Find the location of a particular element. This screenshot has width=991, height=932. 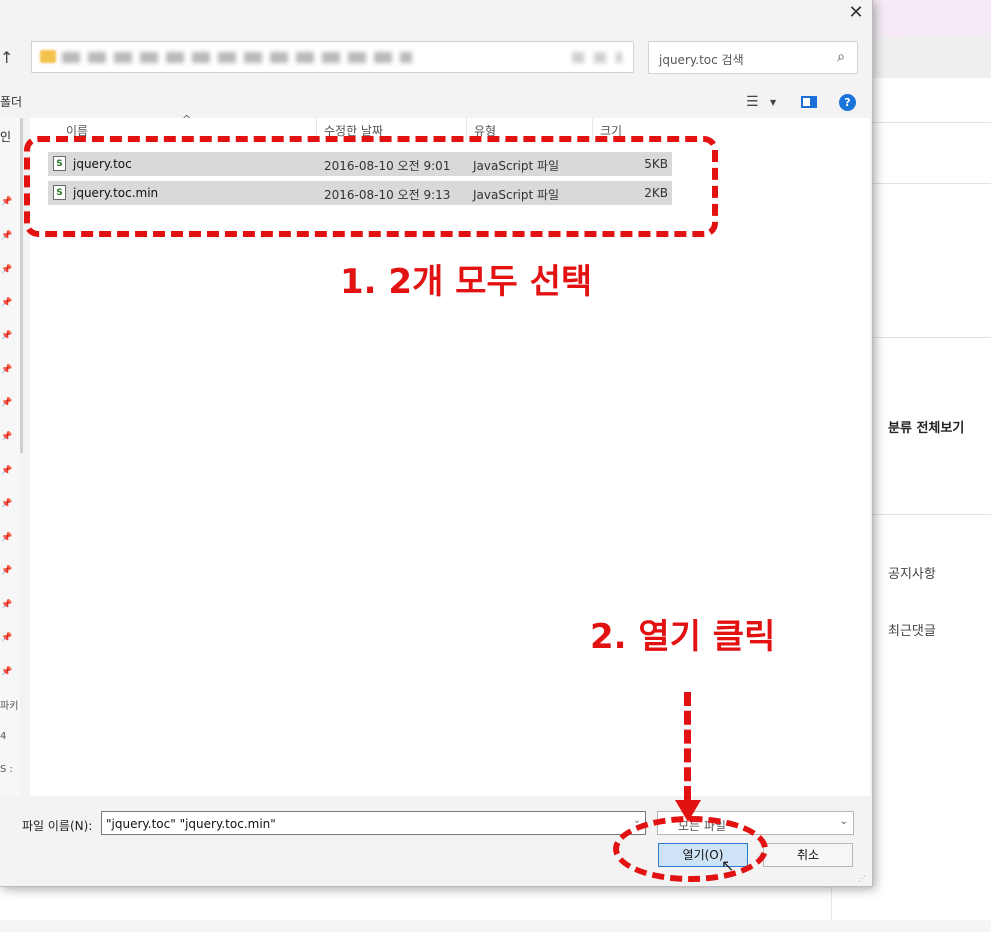

up-folder-icon: ↑ is located at coordinates (6, 57).